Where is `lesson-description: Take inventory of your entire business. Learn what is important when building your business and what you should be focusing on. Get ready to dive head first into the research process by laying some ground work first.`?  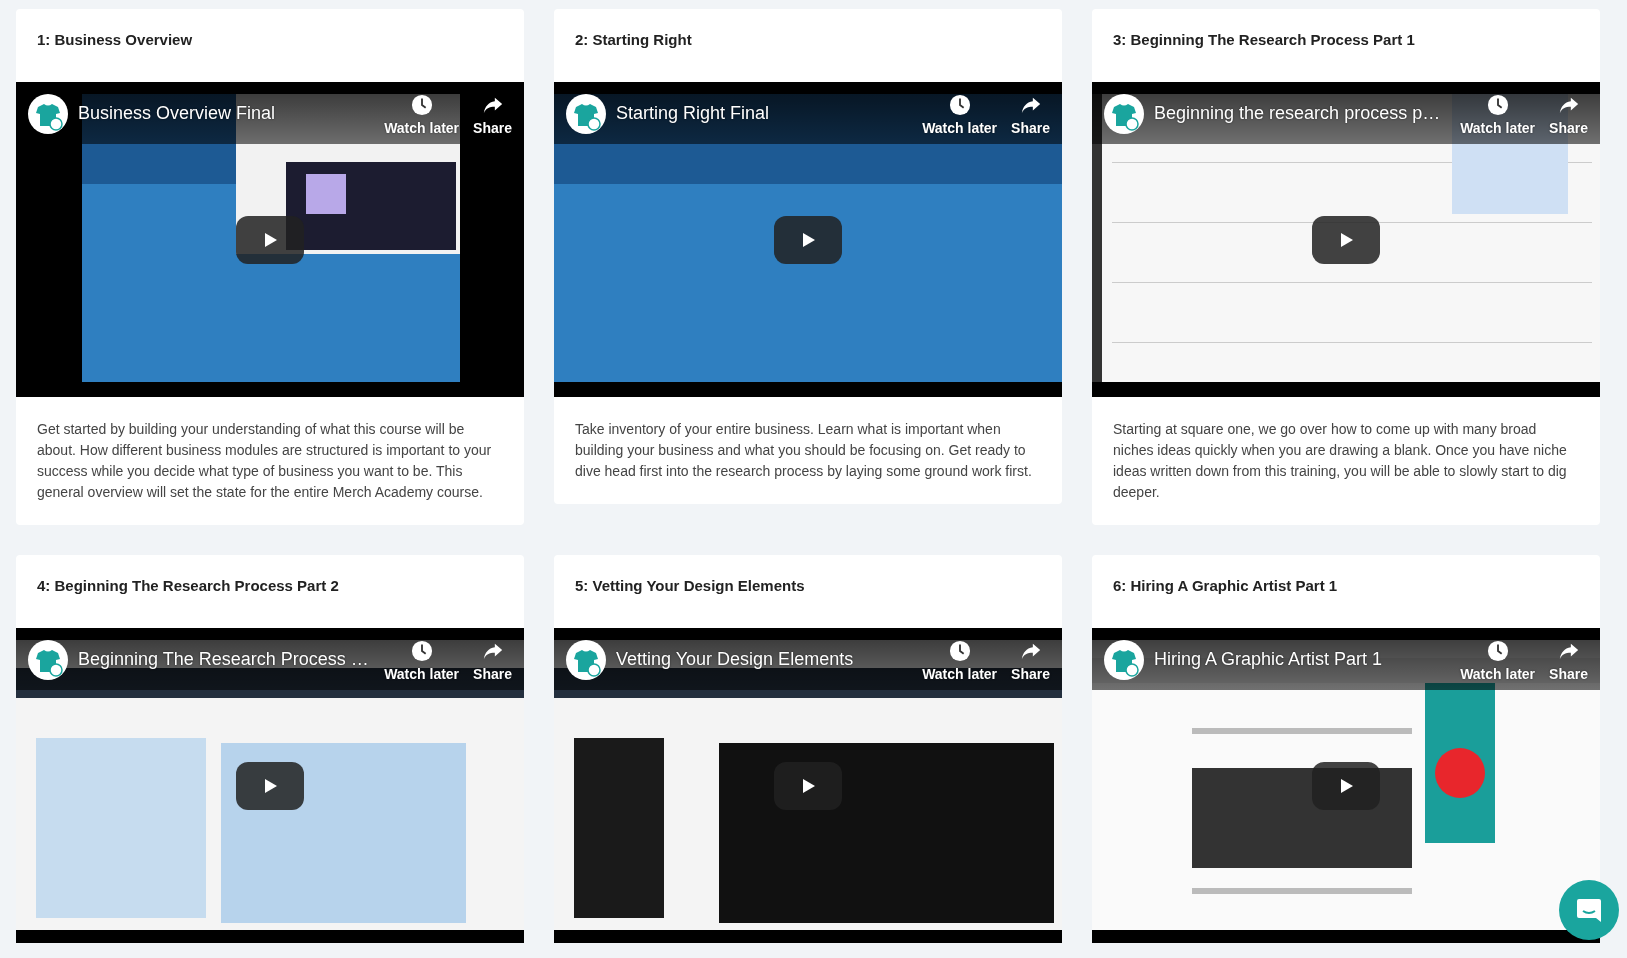 lesson-description: Take inventory of your entire business. Learn what is important when building your business and what you should be focusing on. Get ready to dive head first into the research process by laying some ground work first. is located at coordinates (803, 450).